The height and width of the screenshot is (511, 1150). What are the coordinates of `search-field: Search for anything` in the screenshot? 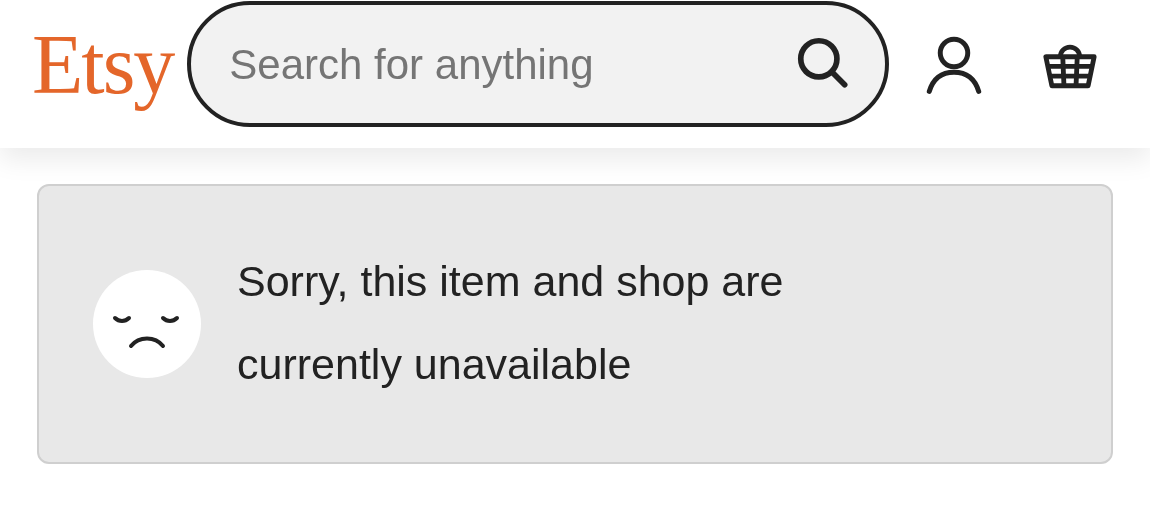 It's located at (511, 64).